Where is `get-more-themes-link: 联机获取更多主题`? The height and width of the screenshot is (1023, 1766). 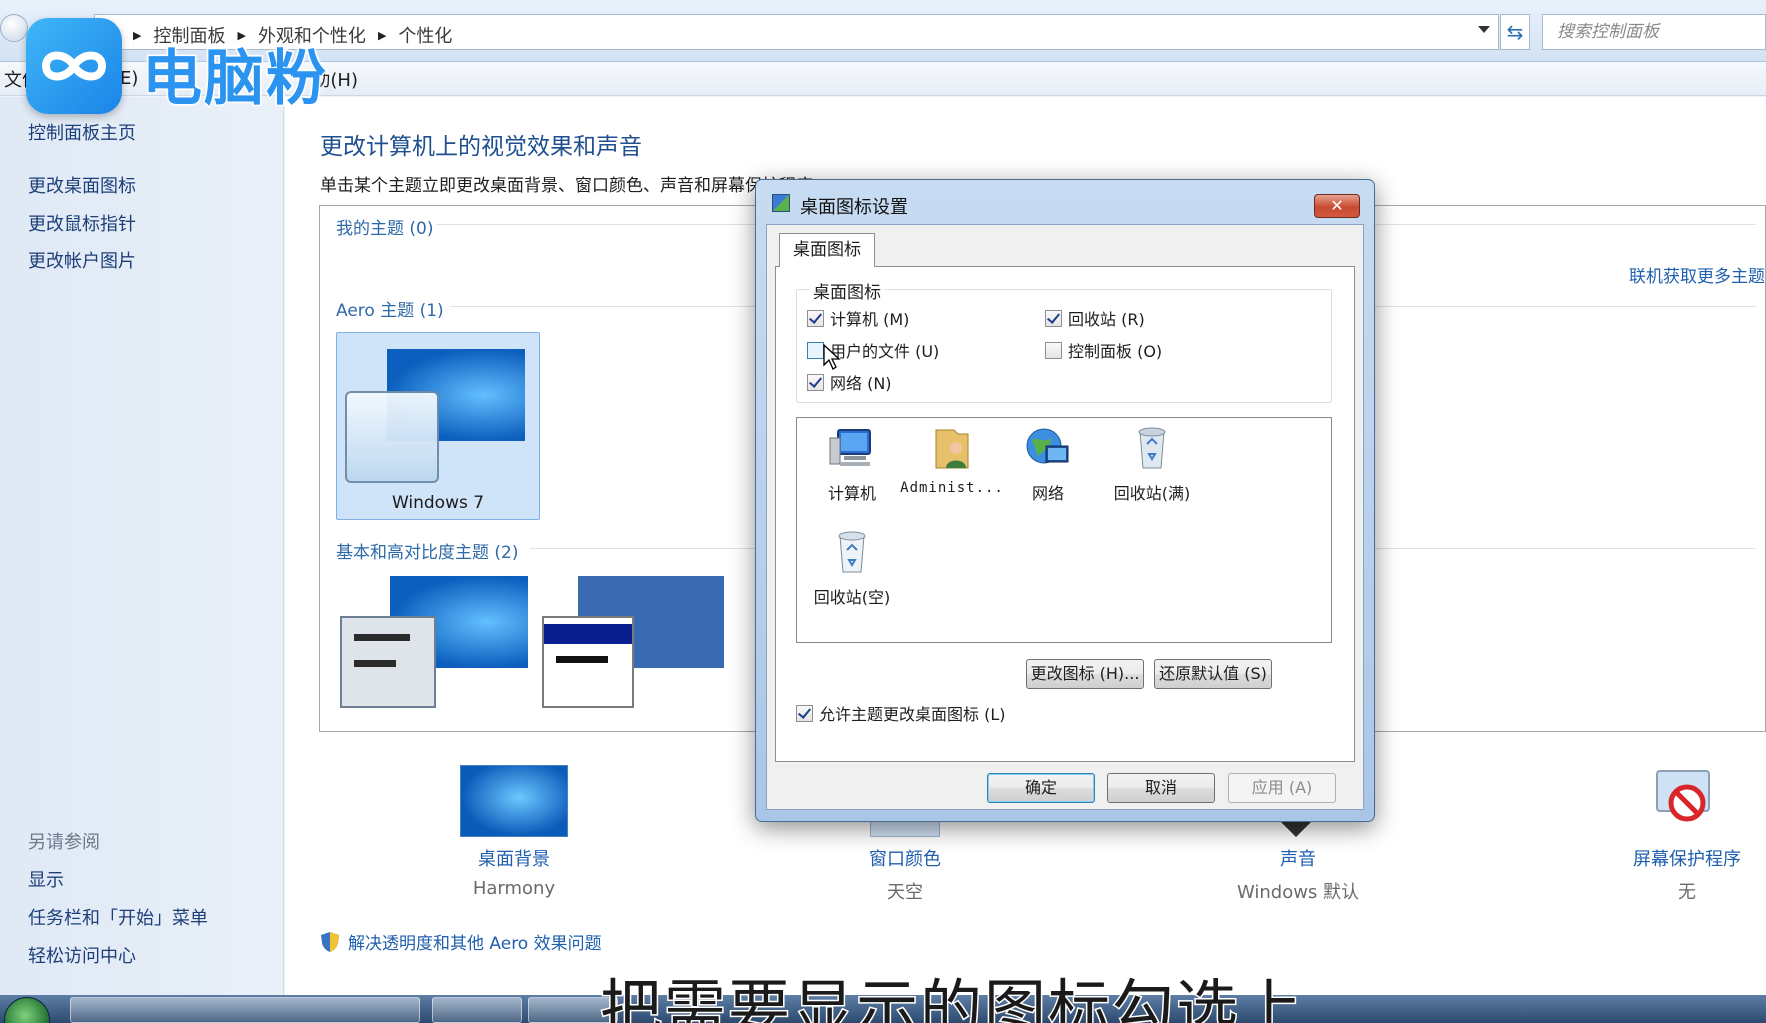 get-more-themes-link: 联机获取更多主题 is located at coordinates (1697, 274).